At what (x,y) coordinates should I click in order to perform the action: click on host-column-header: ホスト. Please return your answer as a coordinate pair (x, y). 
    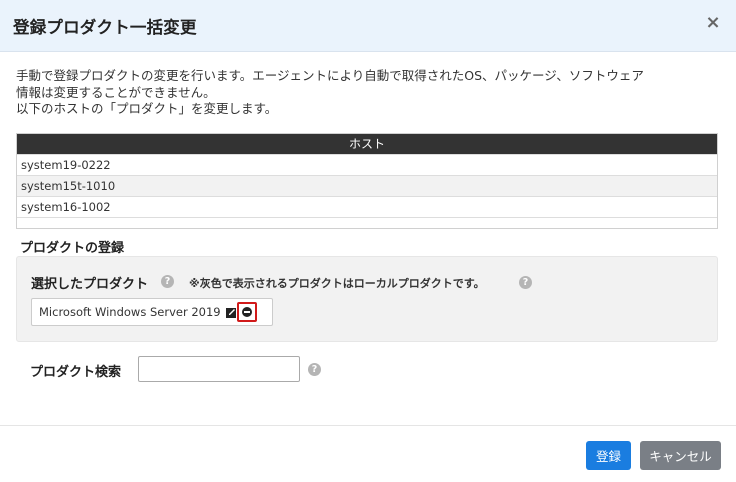
    Looking at the image, I should click on (367, 144).